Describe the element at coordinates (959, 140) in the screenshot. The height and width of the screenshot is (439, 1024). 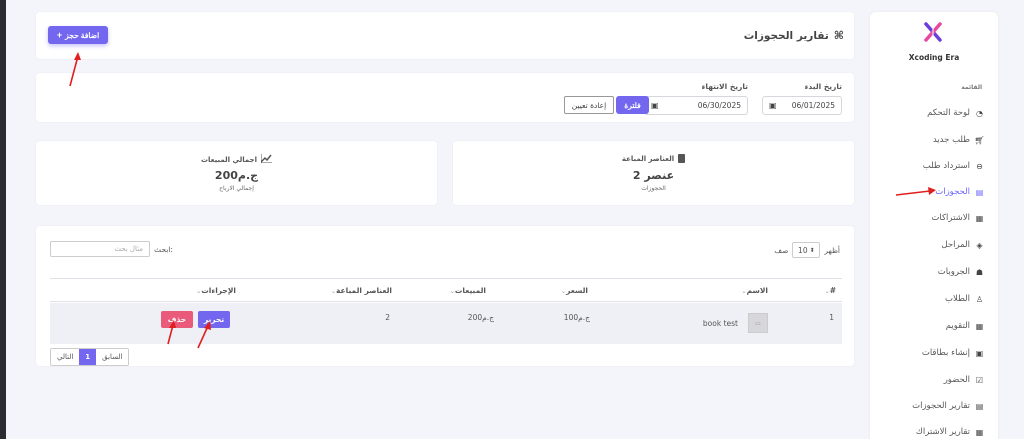
I see `sidebar-item-new-order: 🛒︎ طلب جديد` at that location.